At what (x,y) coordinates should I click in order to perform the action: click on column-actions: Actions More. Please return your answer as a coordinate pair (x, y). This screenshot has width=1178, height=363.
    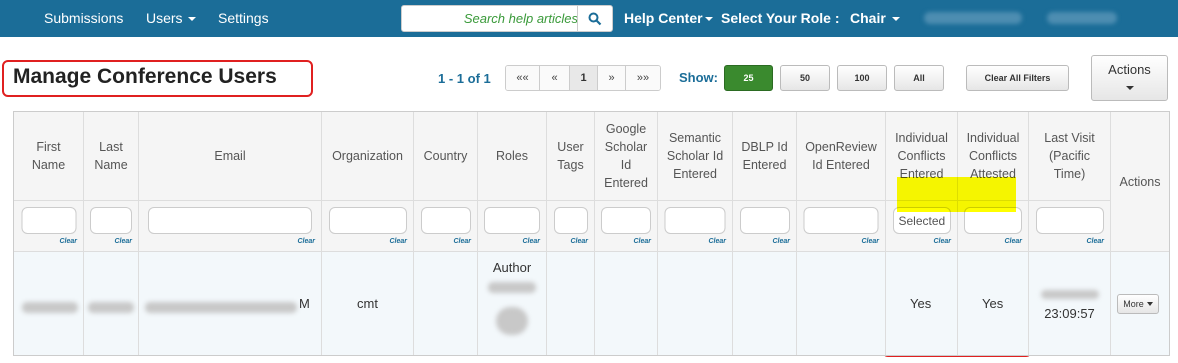
    Looking at the image, I should click on (1140, 233).